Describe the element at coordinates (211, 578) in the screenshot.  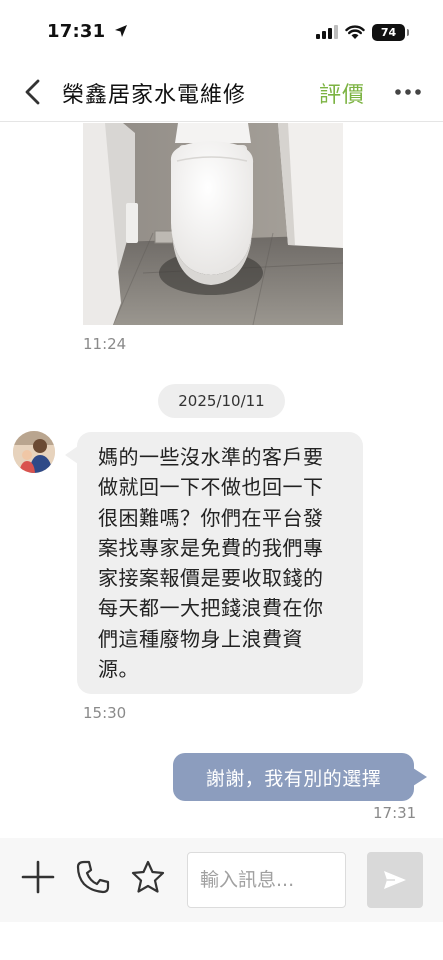
I see `message-line: 家接案報價是要收取錢的` at that location.